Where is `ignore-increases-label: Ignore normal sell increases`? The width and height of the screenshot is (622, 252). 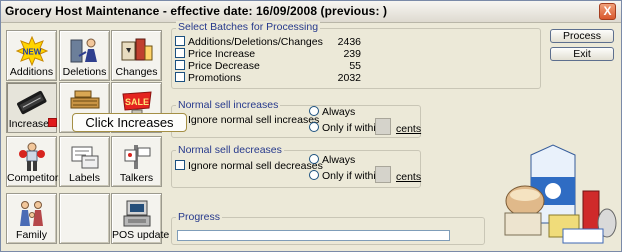
ignore-increases-label: Ignore normal sell increases is located at coordinates (254, 120).